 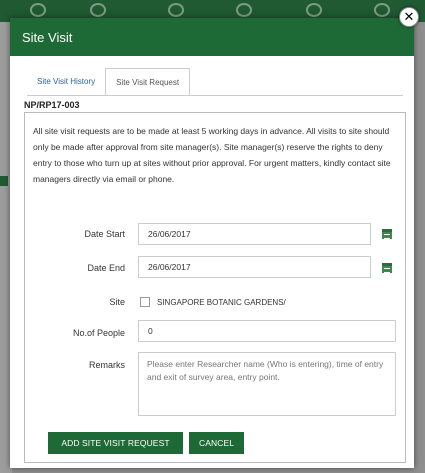 What do you see at coordinates (409, 17) in the screenshot?
I see `close-icon: ✕` at bounding box center [409, 17].